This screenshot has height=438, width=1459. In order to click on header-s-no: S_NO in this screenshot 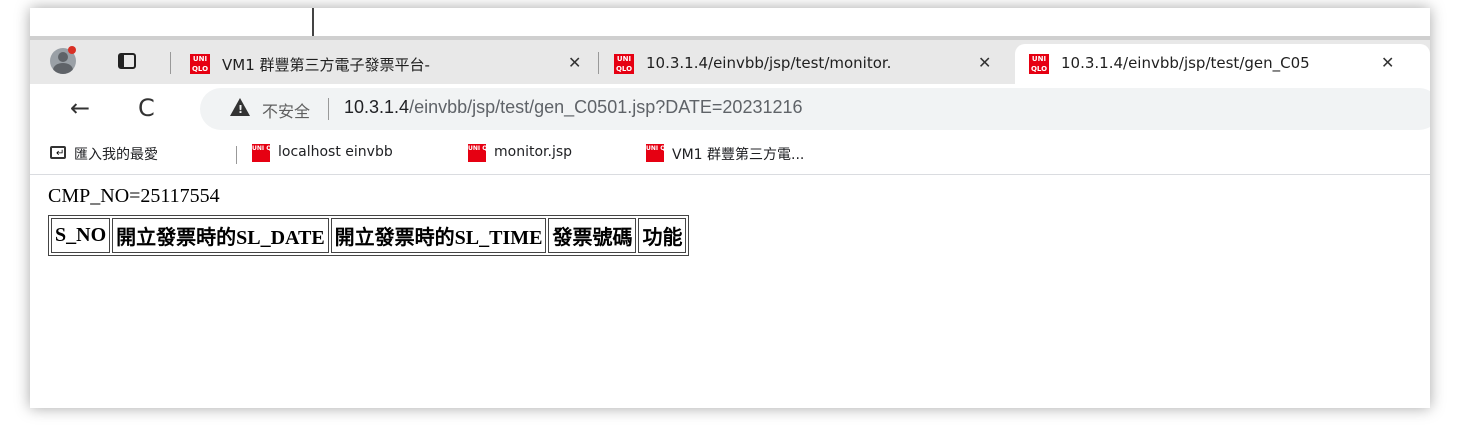, I will do `click(81, 235)`.